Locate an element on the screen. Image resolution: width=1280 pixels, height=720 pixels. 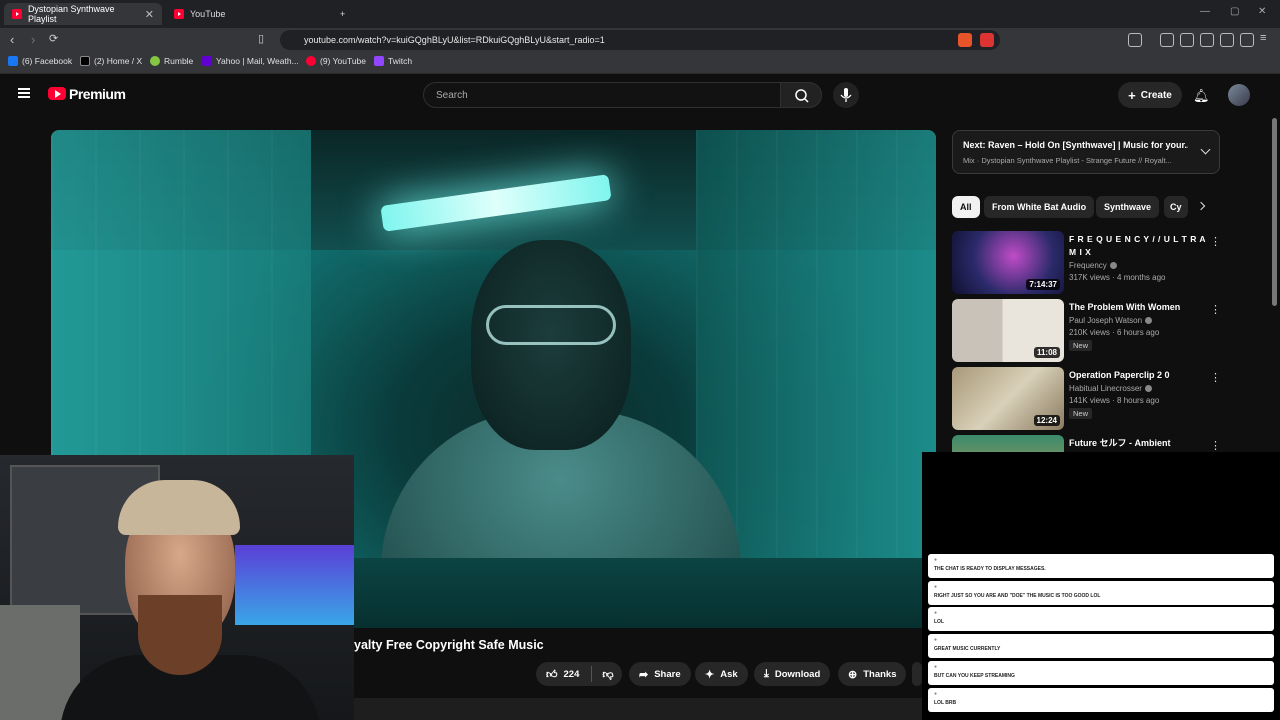
recommendation-title: Future セルフ - Ambient is located at coordinates (1139, 443).